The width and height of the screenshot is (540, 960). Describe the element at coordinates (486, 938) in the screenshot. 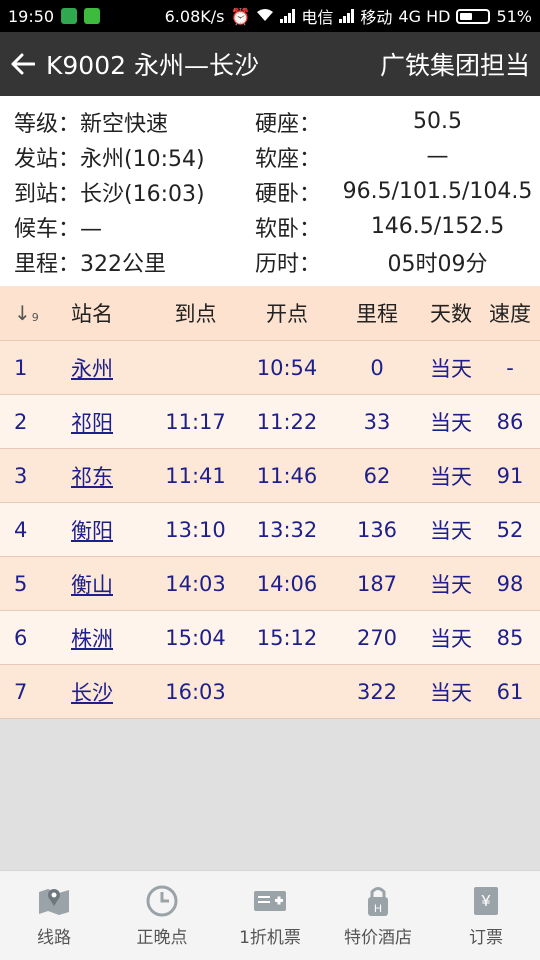

I see `nav-label: 订票` at that location.